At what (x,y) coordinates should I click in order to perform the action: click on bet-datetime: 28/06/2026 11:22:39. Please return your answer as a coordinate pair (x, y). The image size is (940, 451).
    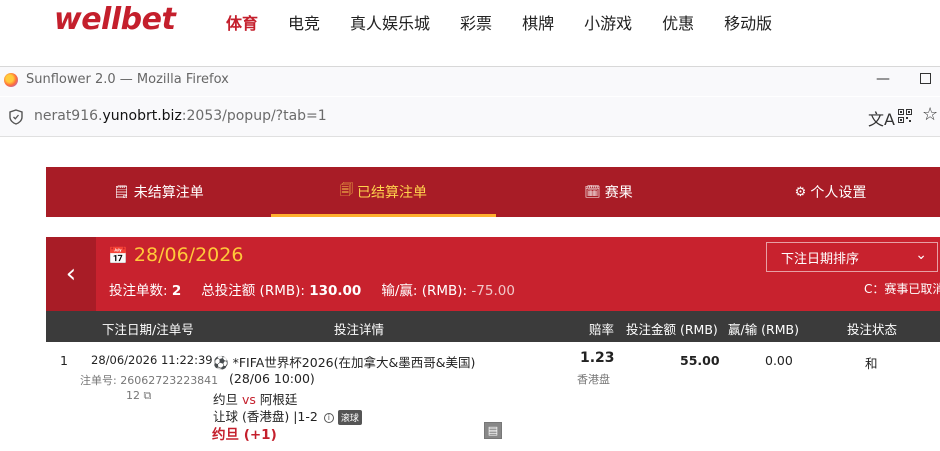
    Looking at the image, I should click on (152, 360).